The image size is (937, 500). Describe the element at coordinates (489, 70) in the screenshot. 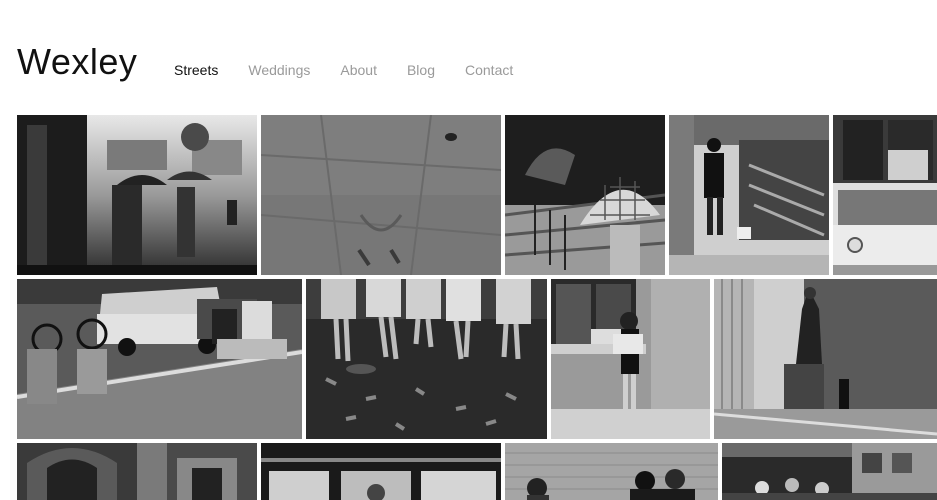

I see `nav-item-contact: Contact` at that location.